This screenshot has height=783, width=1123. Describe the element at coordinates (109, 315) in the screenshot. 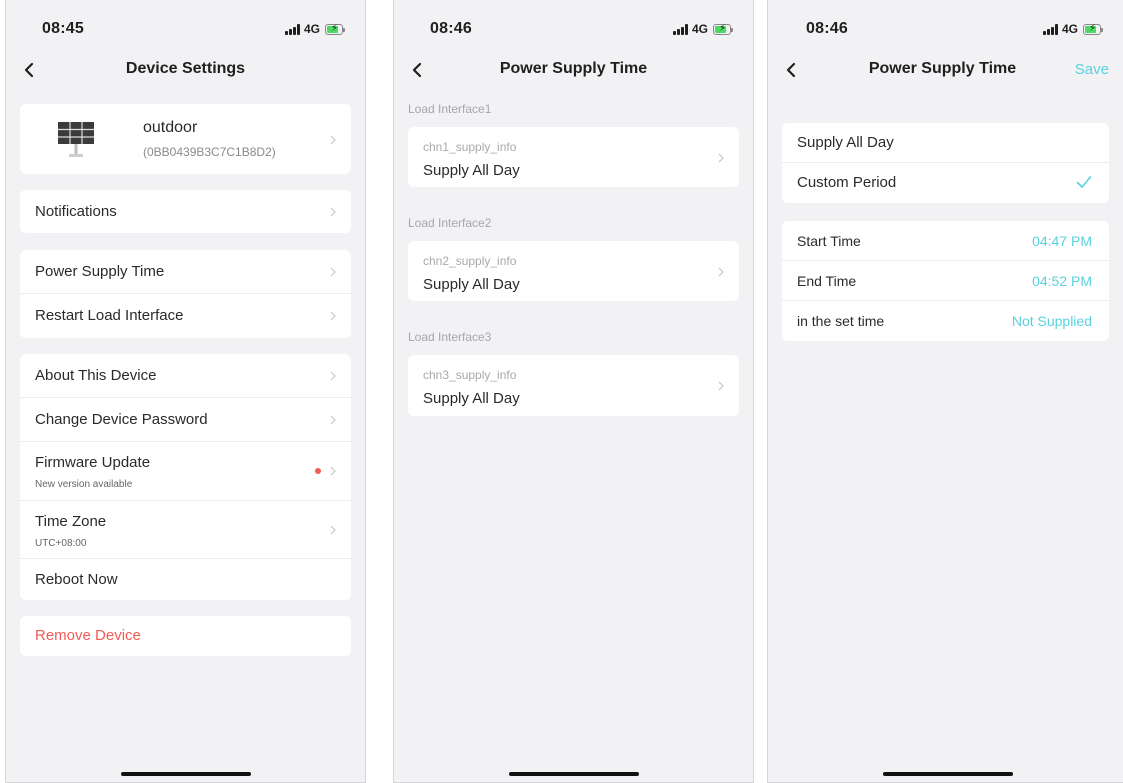

I see `restart-load-interface-label: Restart Load Interface` at that location.